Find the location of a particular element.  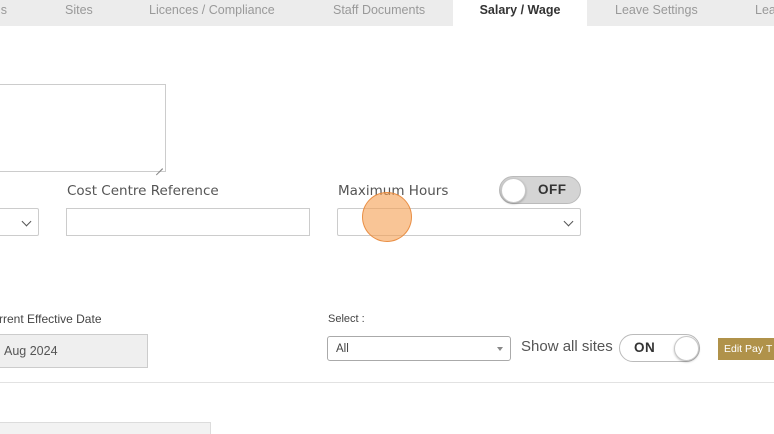

tab-staff-documents: Staff Documents is located at coordinates (379, 13).